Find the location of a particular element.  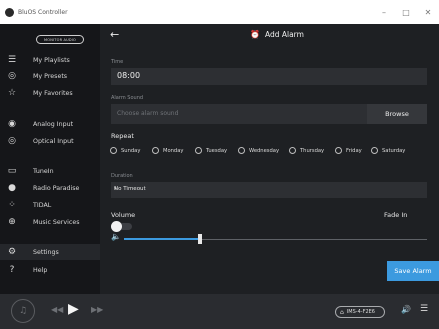

window-title: BluOS Controller is located at coordinates (43, 12).